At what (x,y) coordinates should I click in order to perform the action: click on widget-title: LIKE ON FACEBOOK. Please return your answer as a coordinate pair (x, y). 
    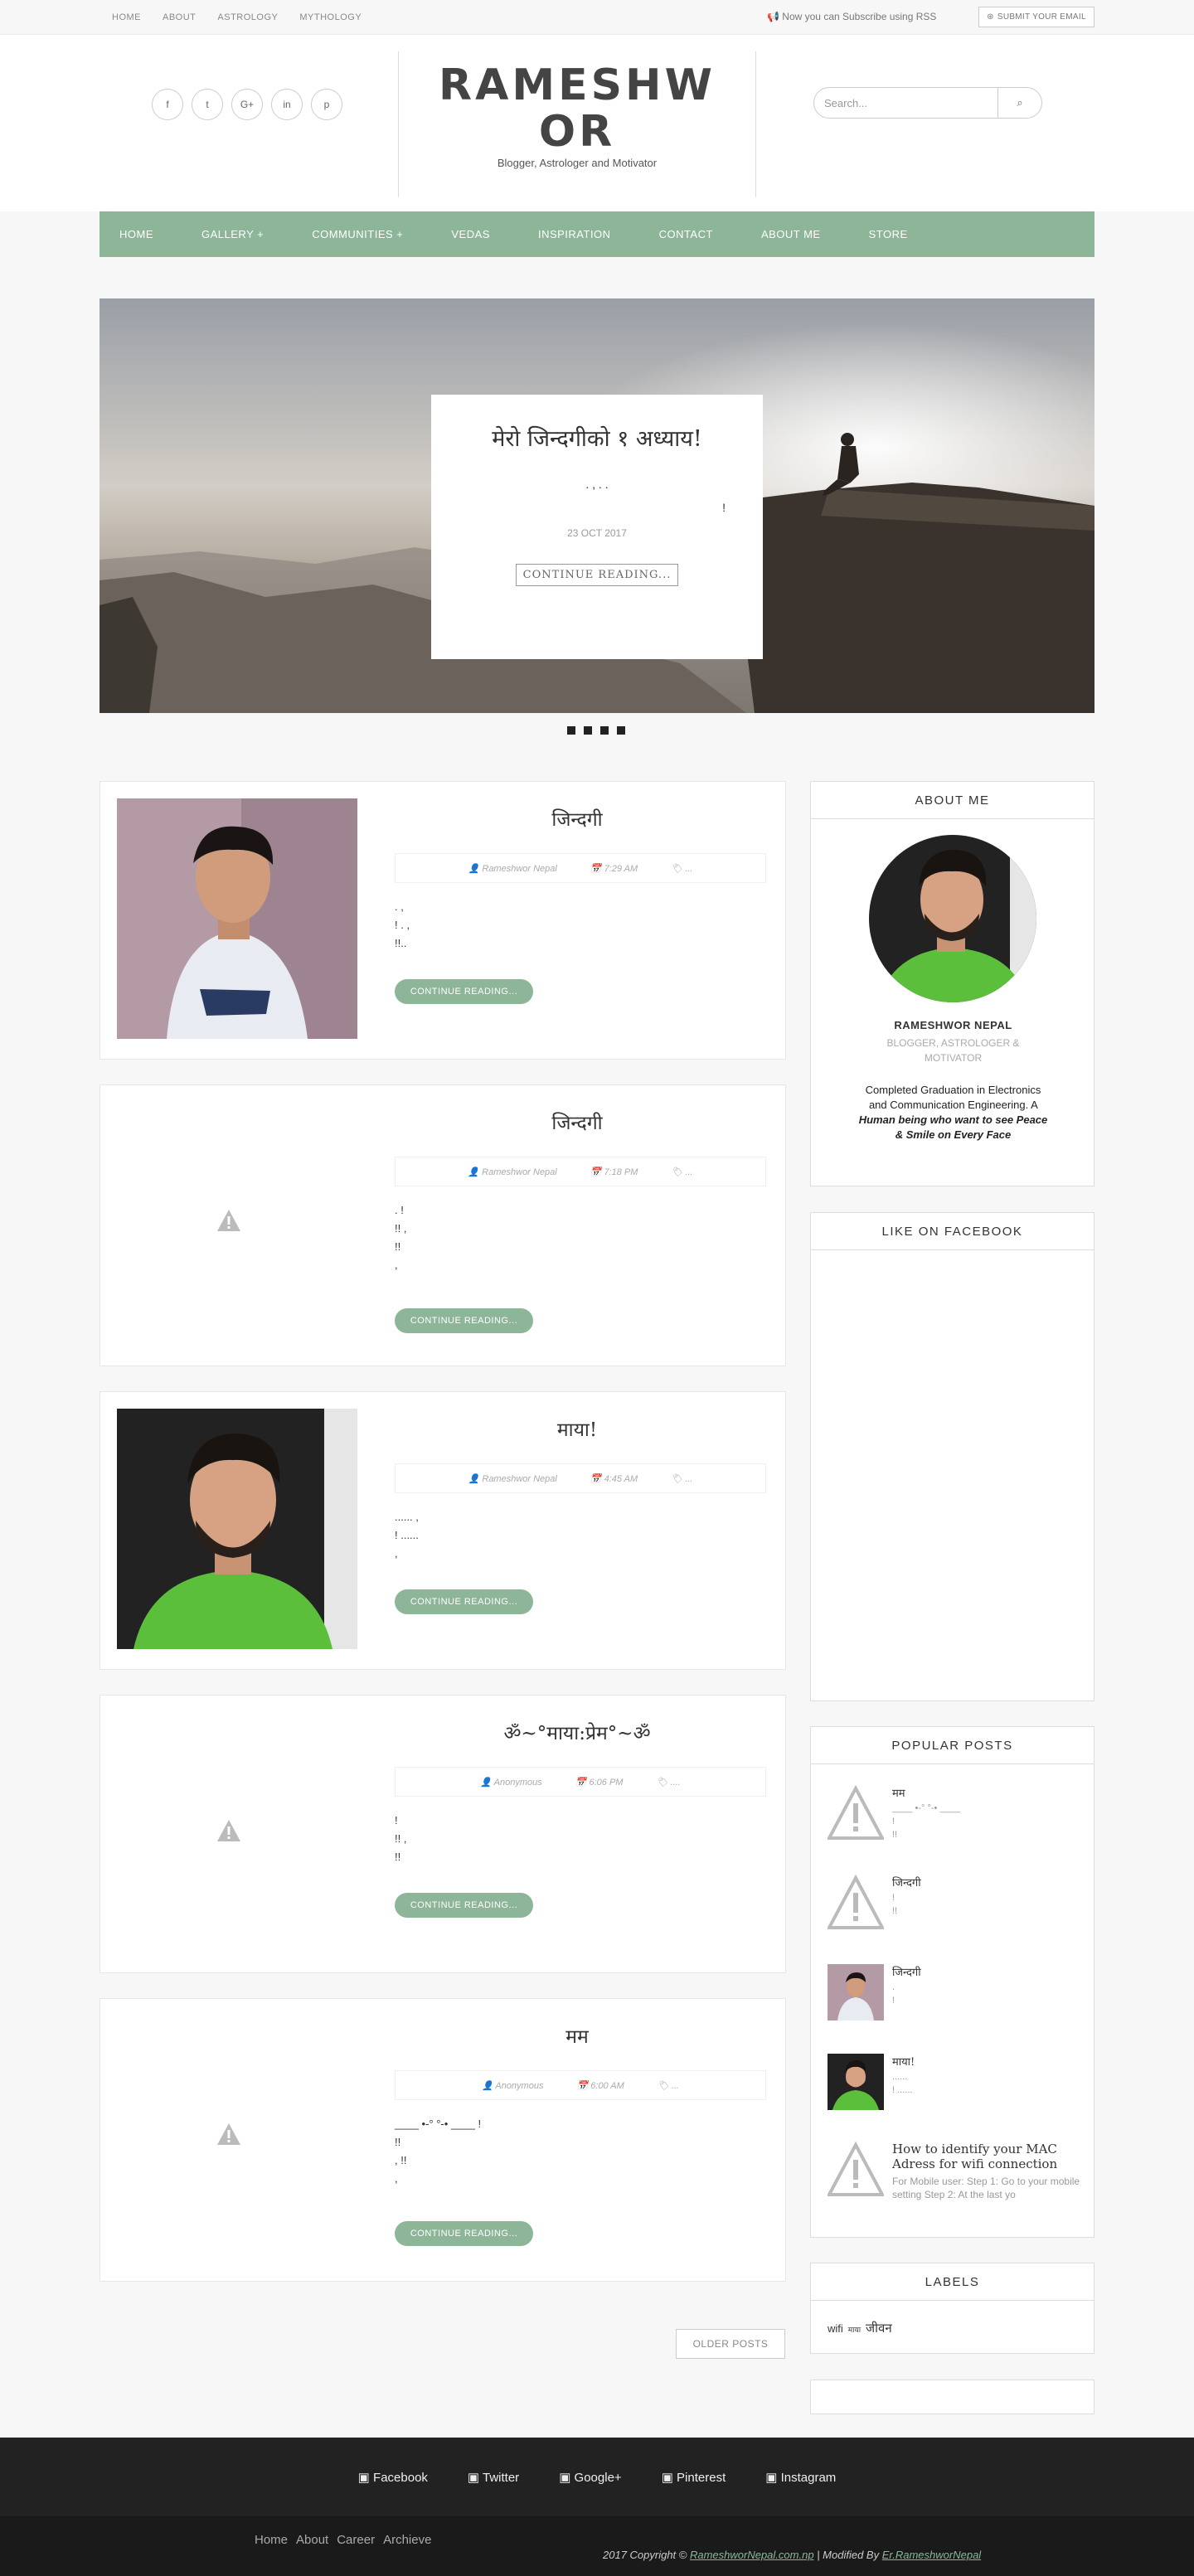
    Looking at the image, I should click on (952, 1231).